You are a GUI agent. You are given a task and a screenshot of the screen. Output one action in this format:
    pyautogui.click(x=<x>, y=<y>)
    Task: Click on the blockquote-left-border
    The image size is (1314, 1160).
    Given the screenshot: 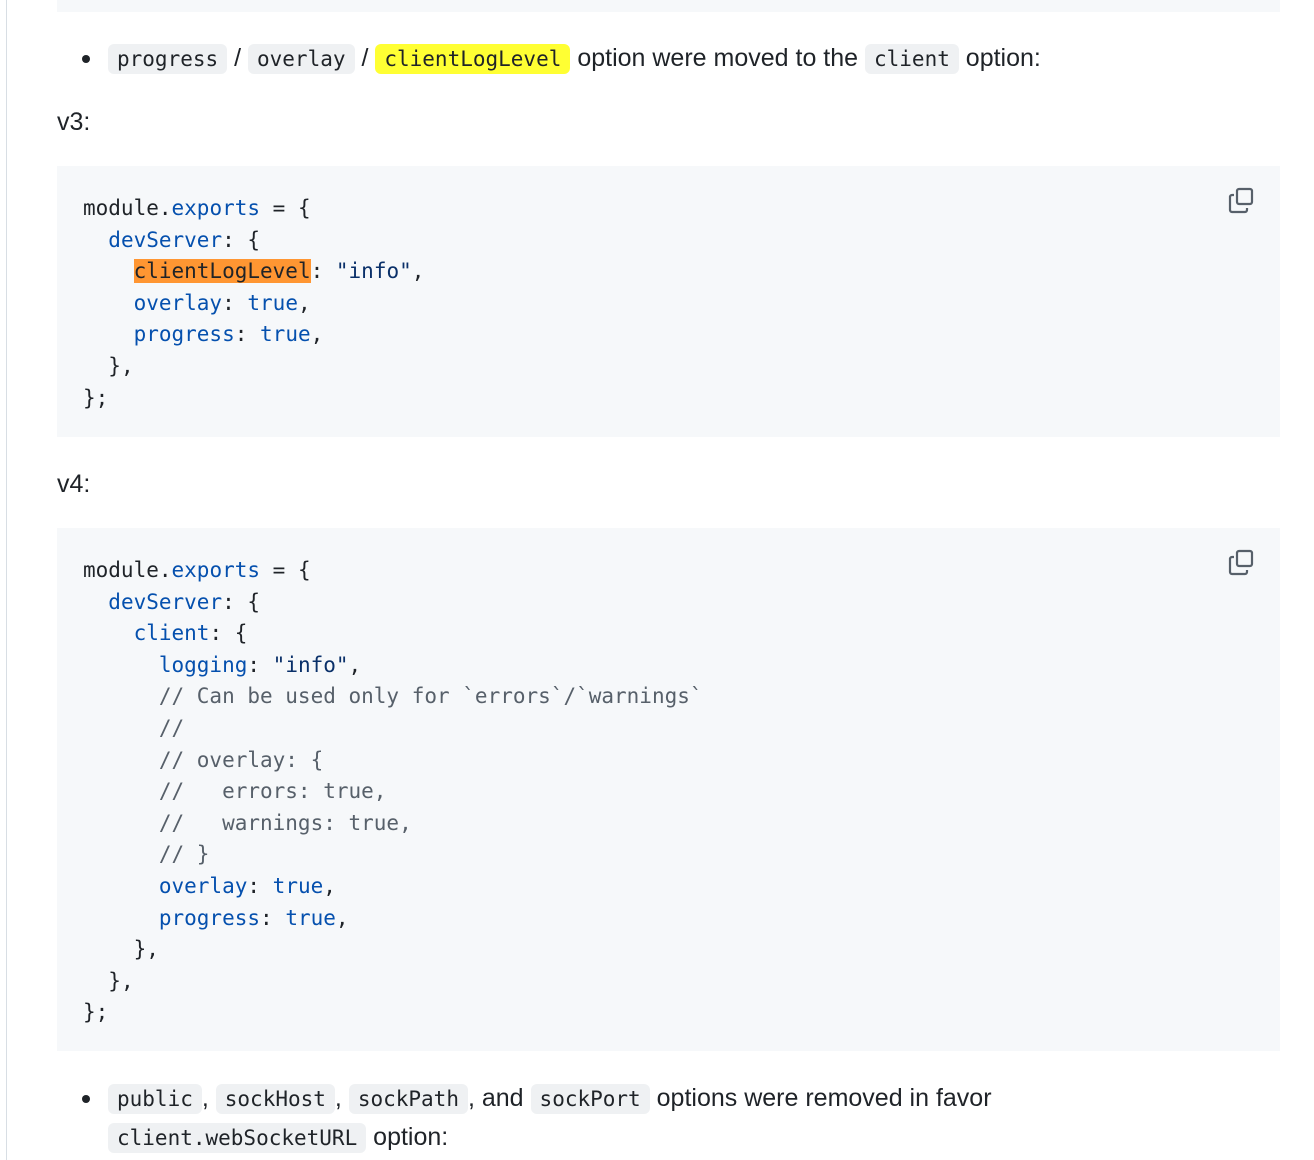 What is the action you would take?
    pyautogui.click(x=6, y=580)
    